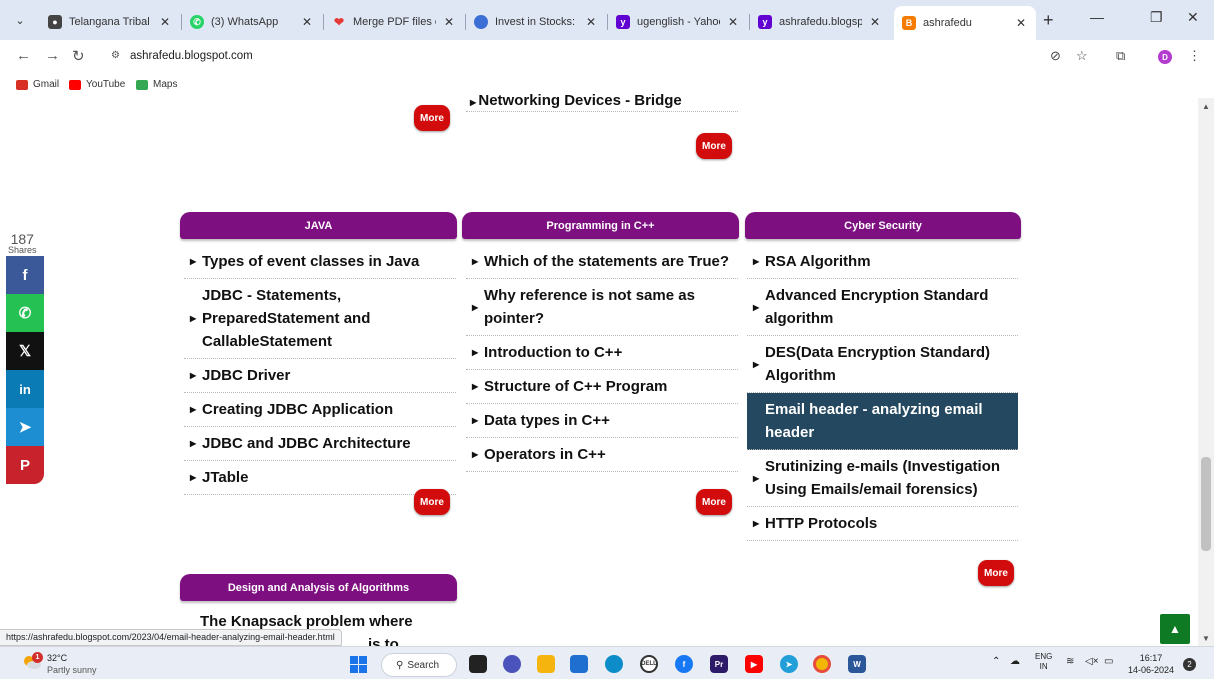 This screenshot has height=679, width=1214. Describe the element at coordinates (579, 100) in the screenshot. I see `post-title: Networking Devices - Bridge` at that location.